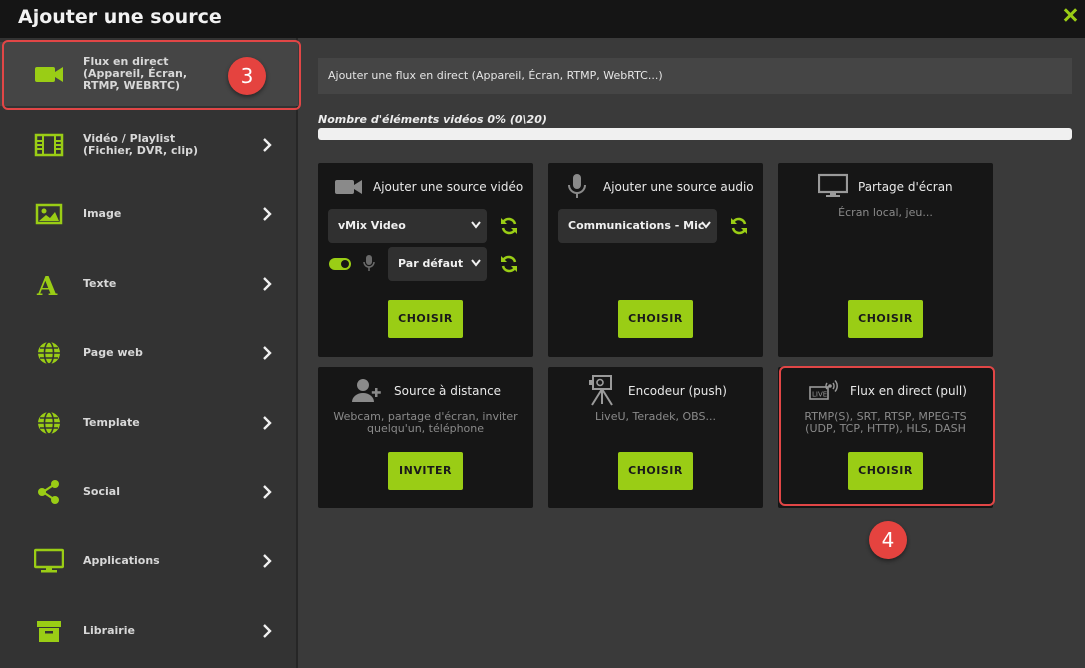  I want to click on sidebar-item-social: Social, so click(149, 492).